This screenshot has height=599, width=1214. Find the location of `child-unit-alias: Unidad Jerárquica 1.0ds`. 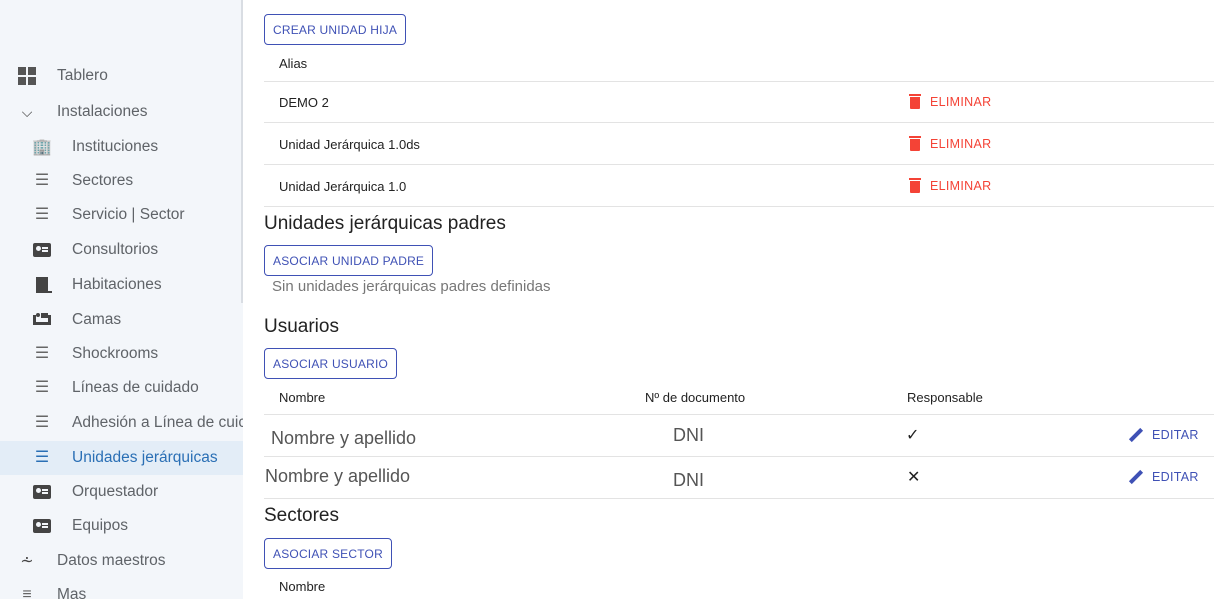

child-unit-alias: Unidad Jerárquica 1.0ds is located at coordinates (349, 144).